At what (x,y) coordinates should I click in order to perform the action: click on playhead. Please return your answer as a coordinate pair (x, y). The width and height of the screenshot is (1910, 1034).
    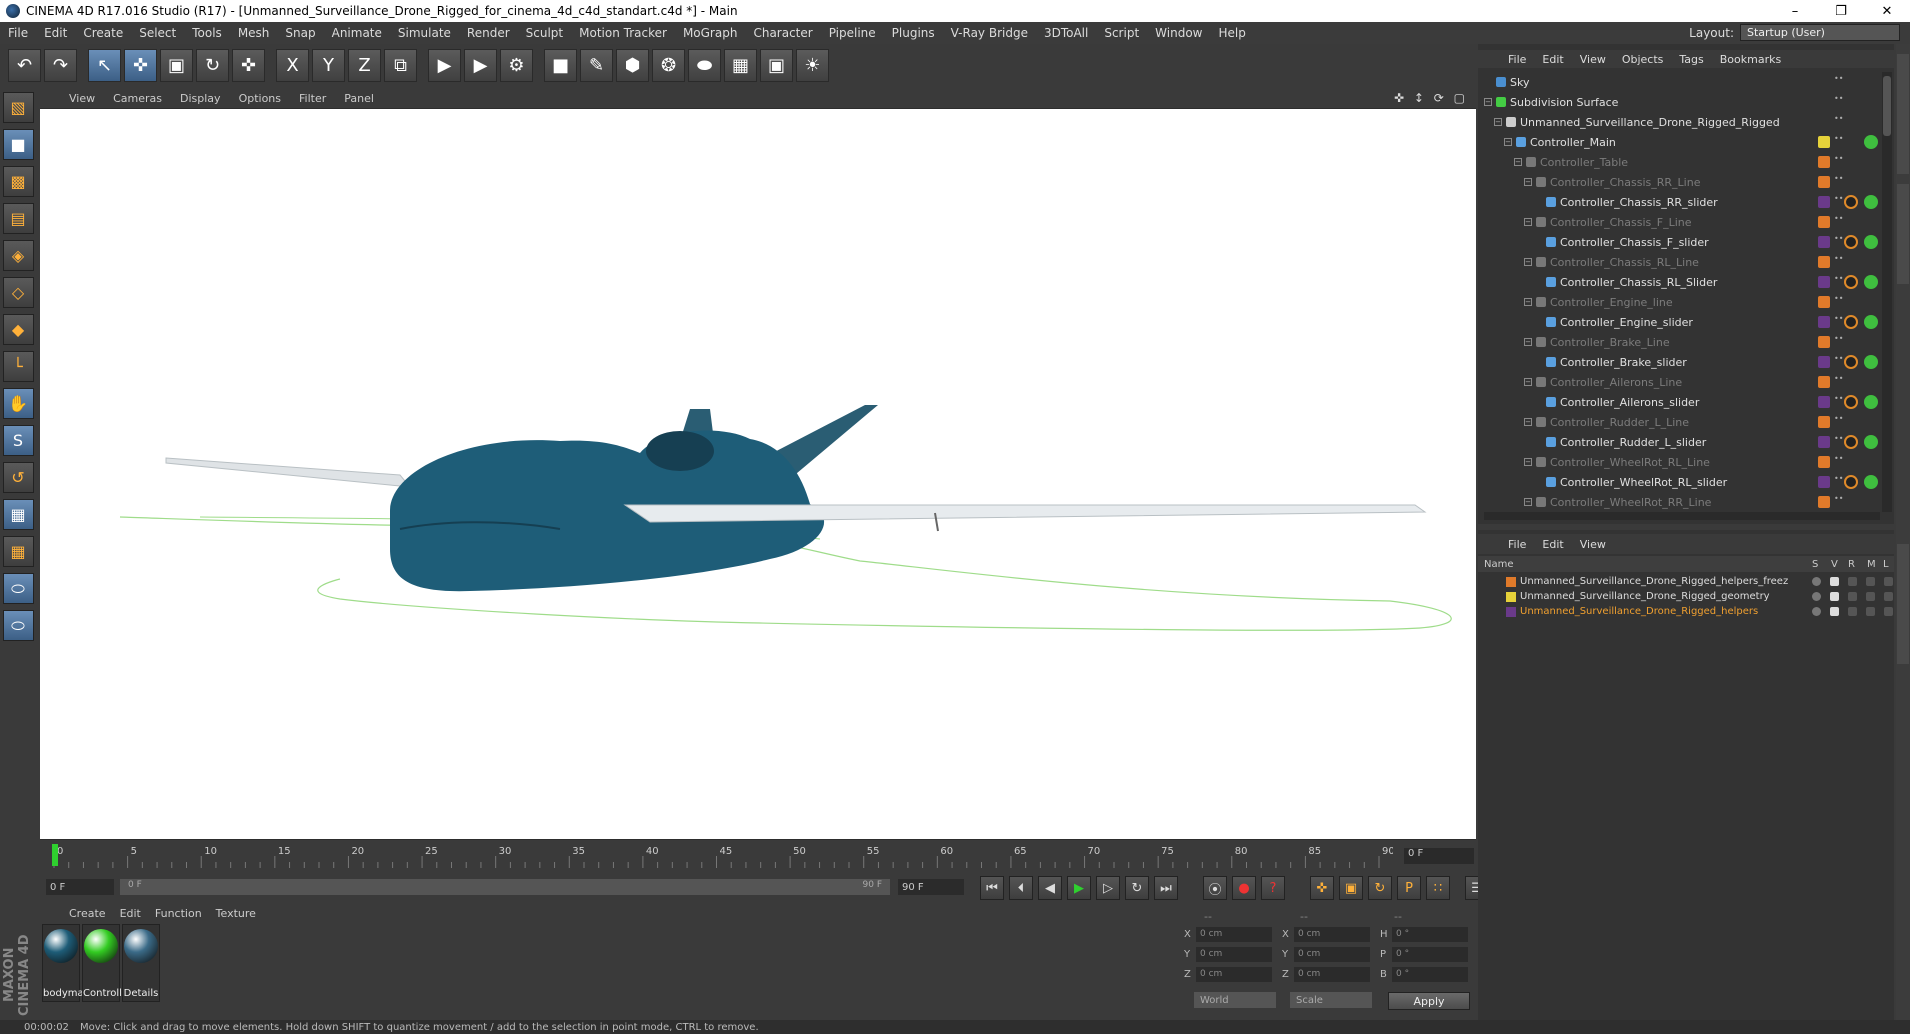
    Looking at the image, I should click on (55, 855).